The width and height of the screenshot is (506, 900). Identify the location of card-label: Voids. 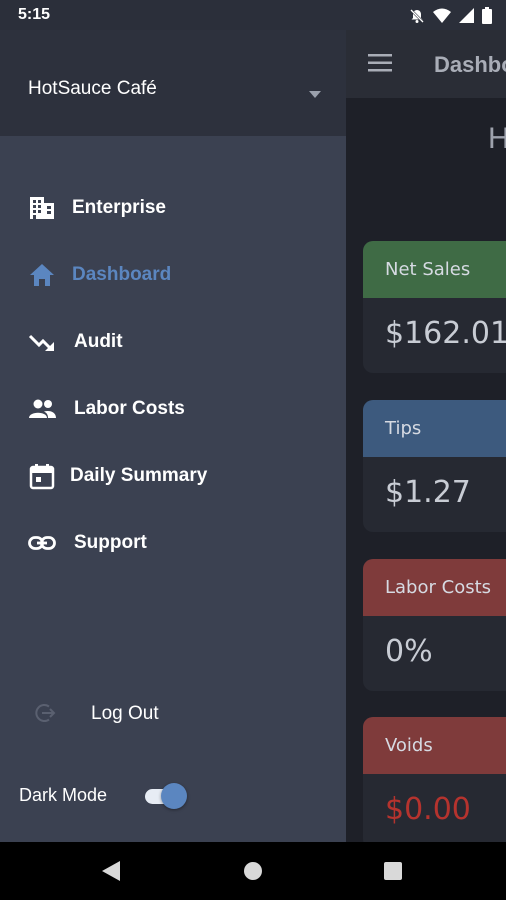
(434, 745).